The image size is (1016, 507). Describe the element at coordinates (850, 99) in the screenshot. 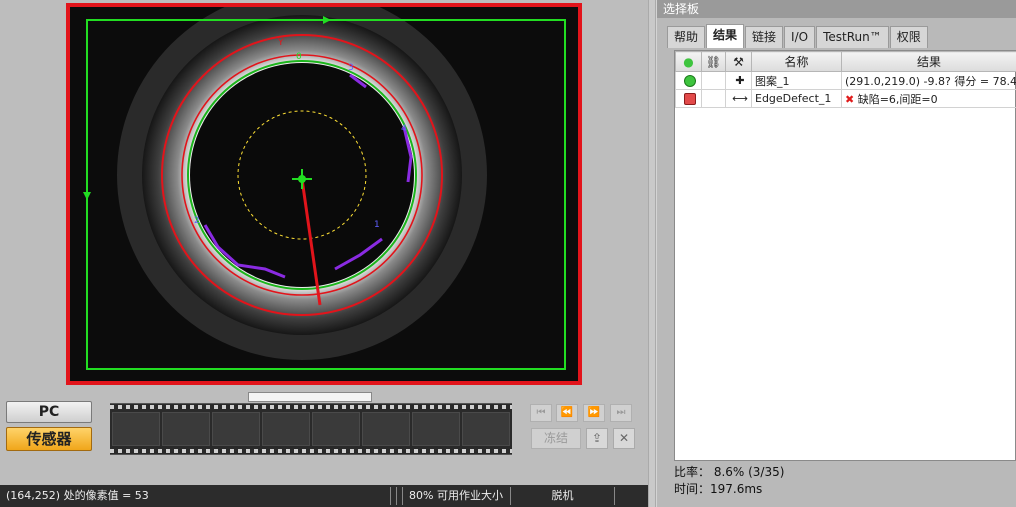

I see `defect-x-icon: ✖` at that location.